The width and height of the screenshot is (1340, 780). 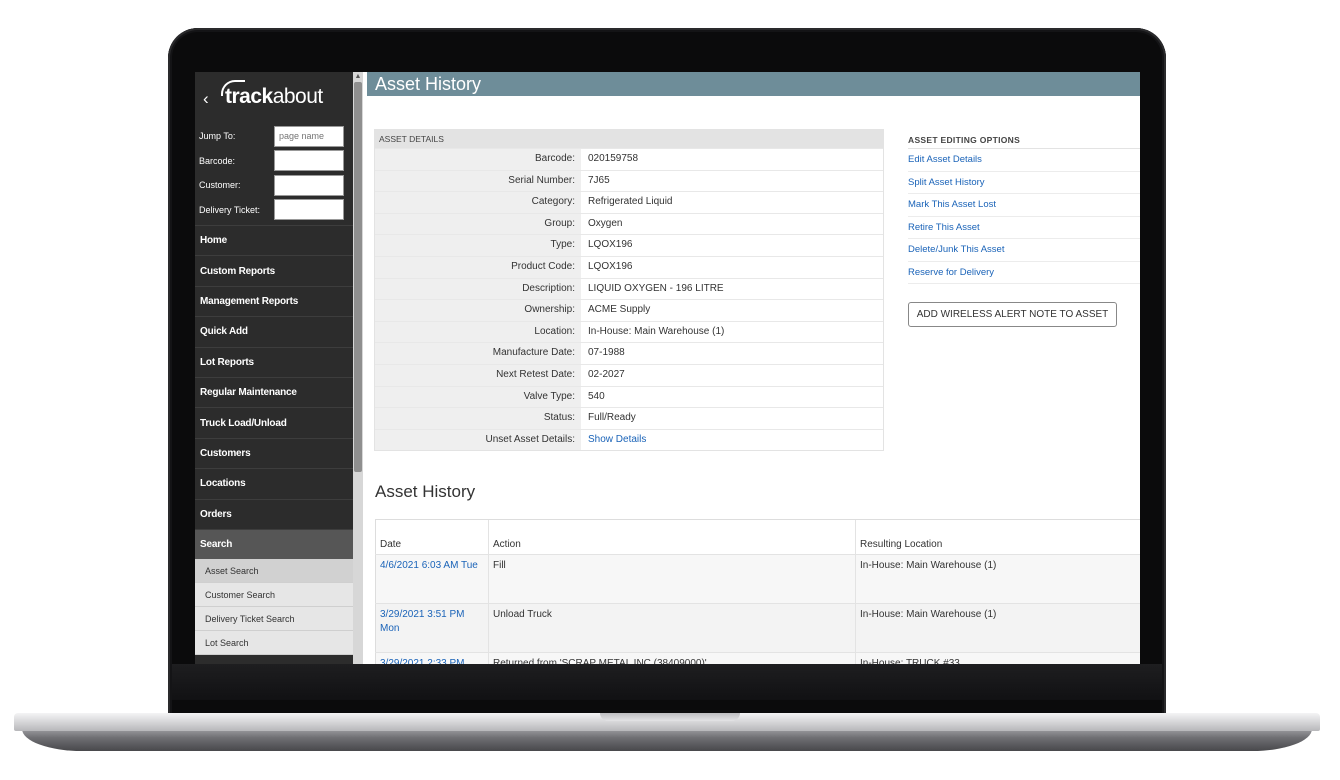 I want to click on barcode-row: Barcode:, so click(x=273, y=161).